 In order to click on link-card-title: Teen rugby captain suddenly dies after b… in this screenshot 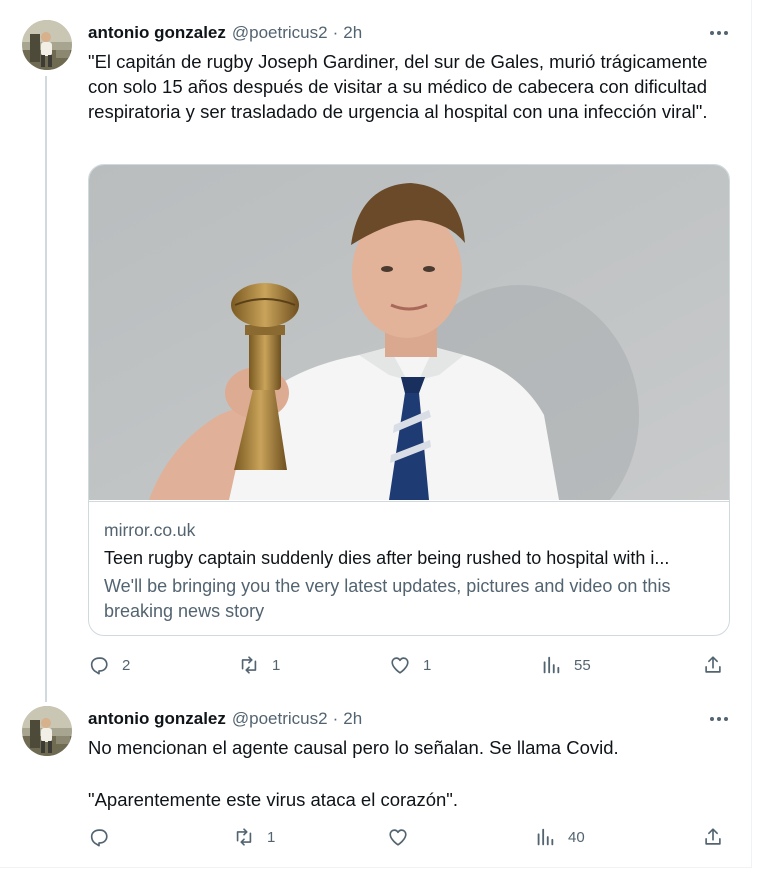, I will do `click(387, 558)`.